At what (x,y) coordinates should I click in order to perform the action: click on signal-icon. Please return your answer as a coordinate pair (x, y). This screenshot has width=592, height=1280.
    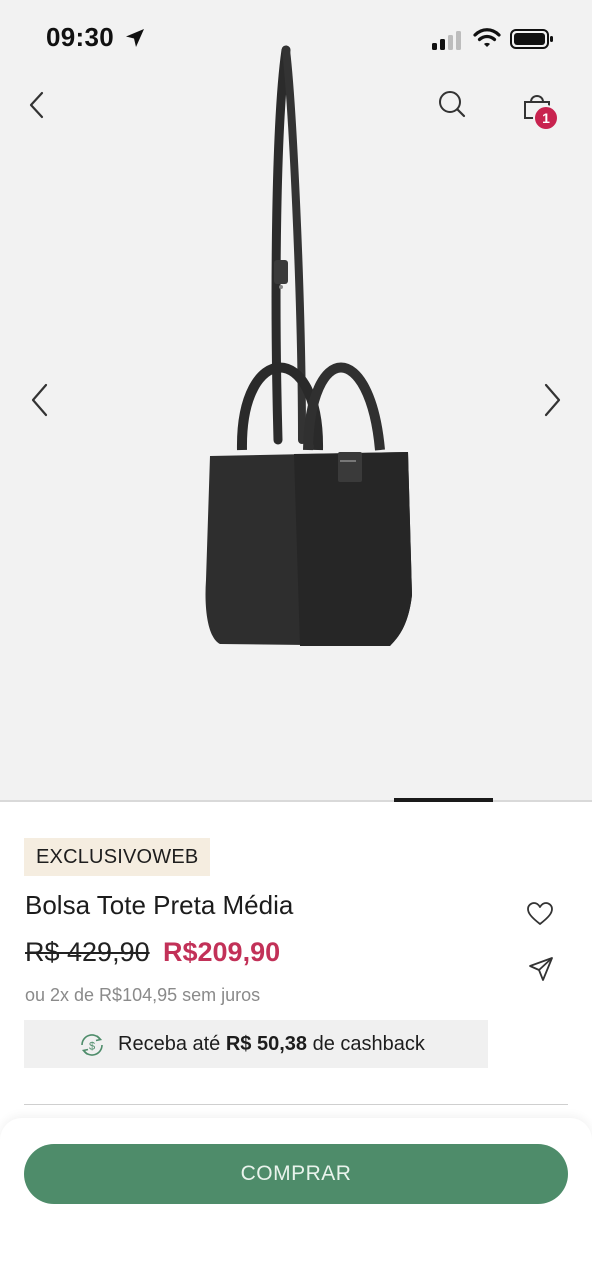
    Looking at the image, I should click on (446, 40).